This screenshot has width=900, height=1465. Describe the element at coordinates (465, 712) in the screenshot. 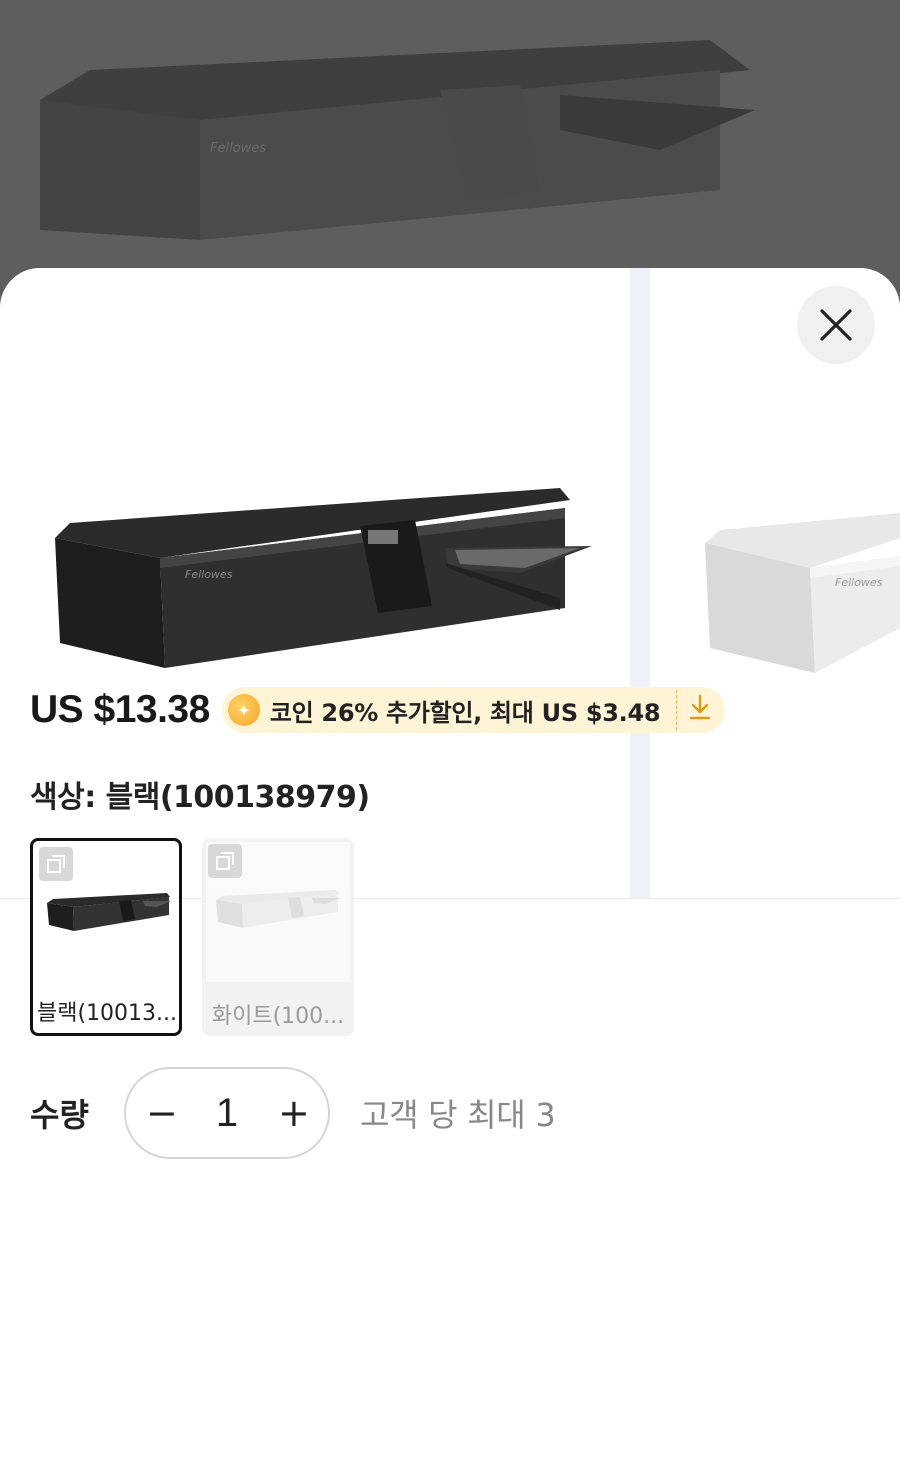

I see `coin-promo-text: 코인 26% 추가할인, 최대 US $3.48` at that location.